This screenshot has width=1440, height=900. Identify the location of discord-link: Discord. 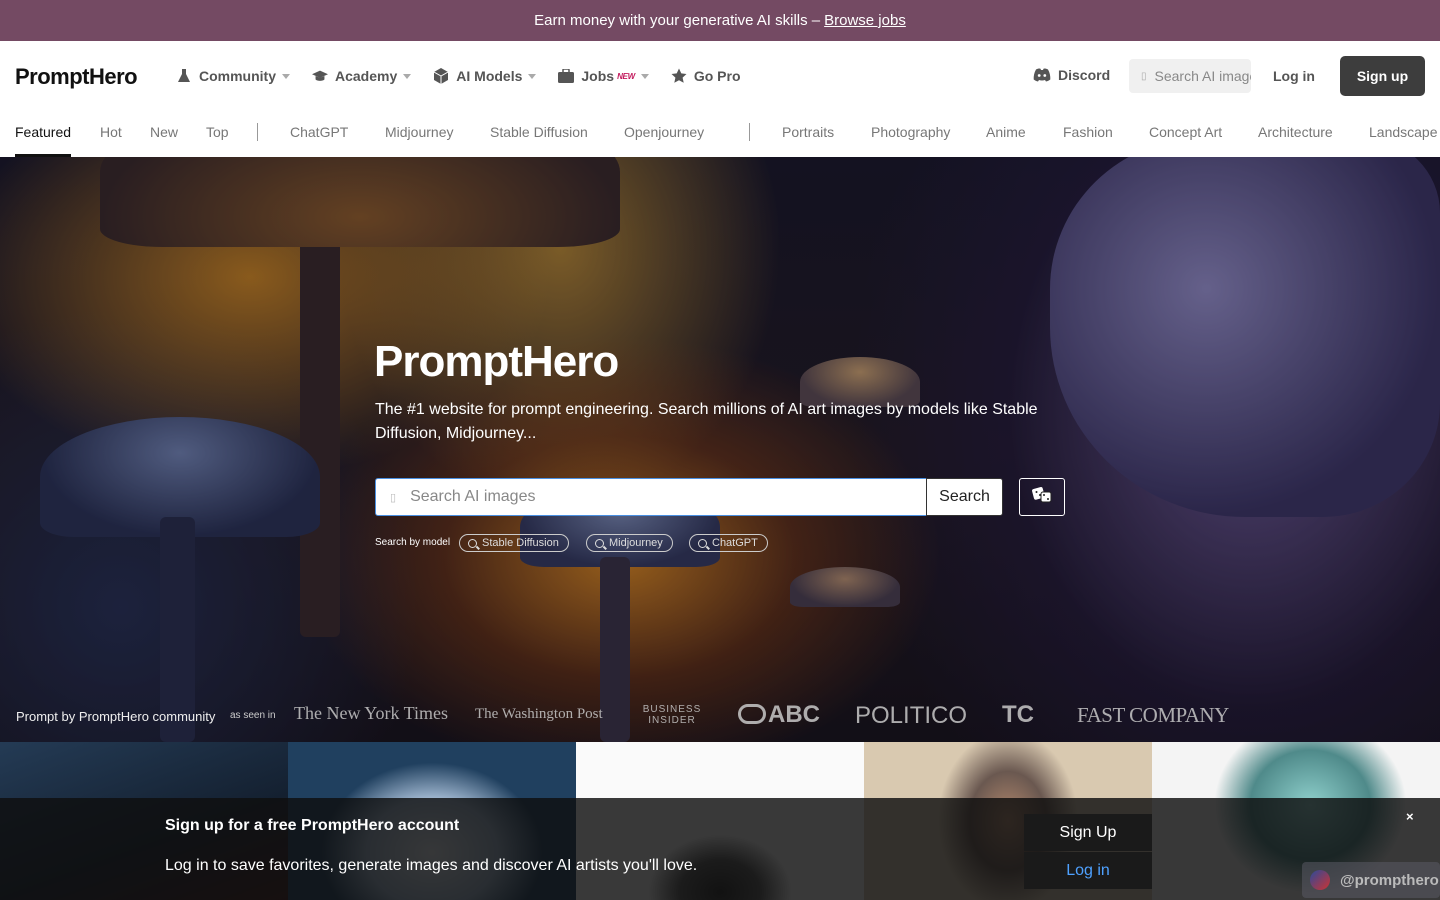
(1071, 75).